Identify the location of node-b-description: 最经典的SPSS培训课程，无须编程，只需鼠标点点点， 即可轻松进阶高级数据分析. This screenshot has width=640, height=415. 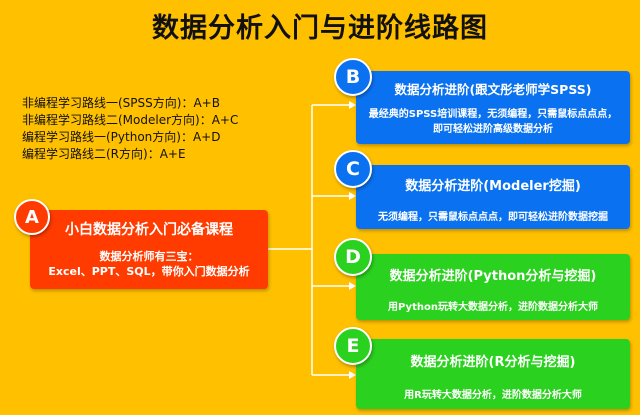
(493, 122).